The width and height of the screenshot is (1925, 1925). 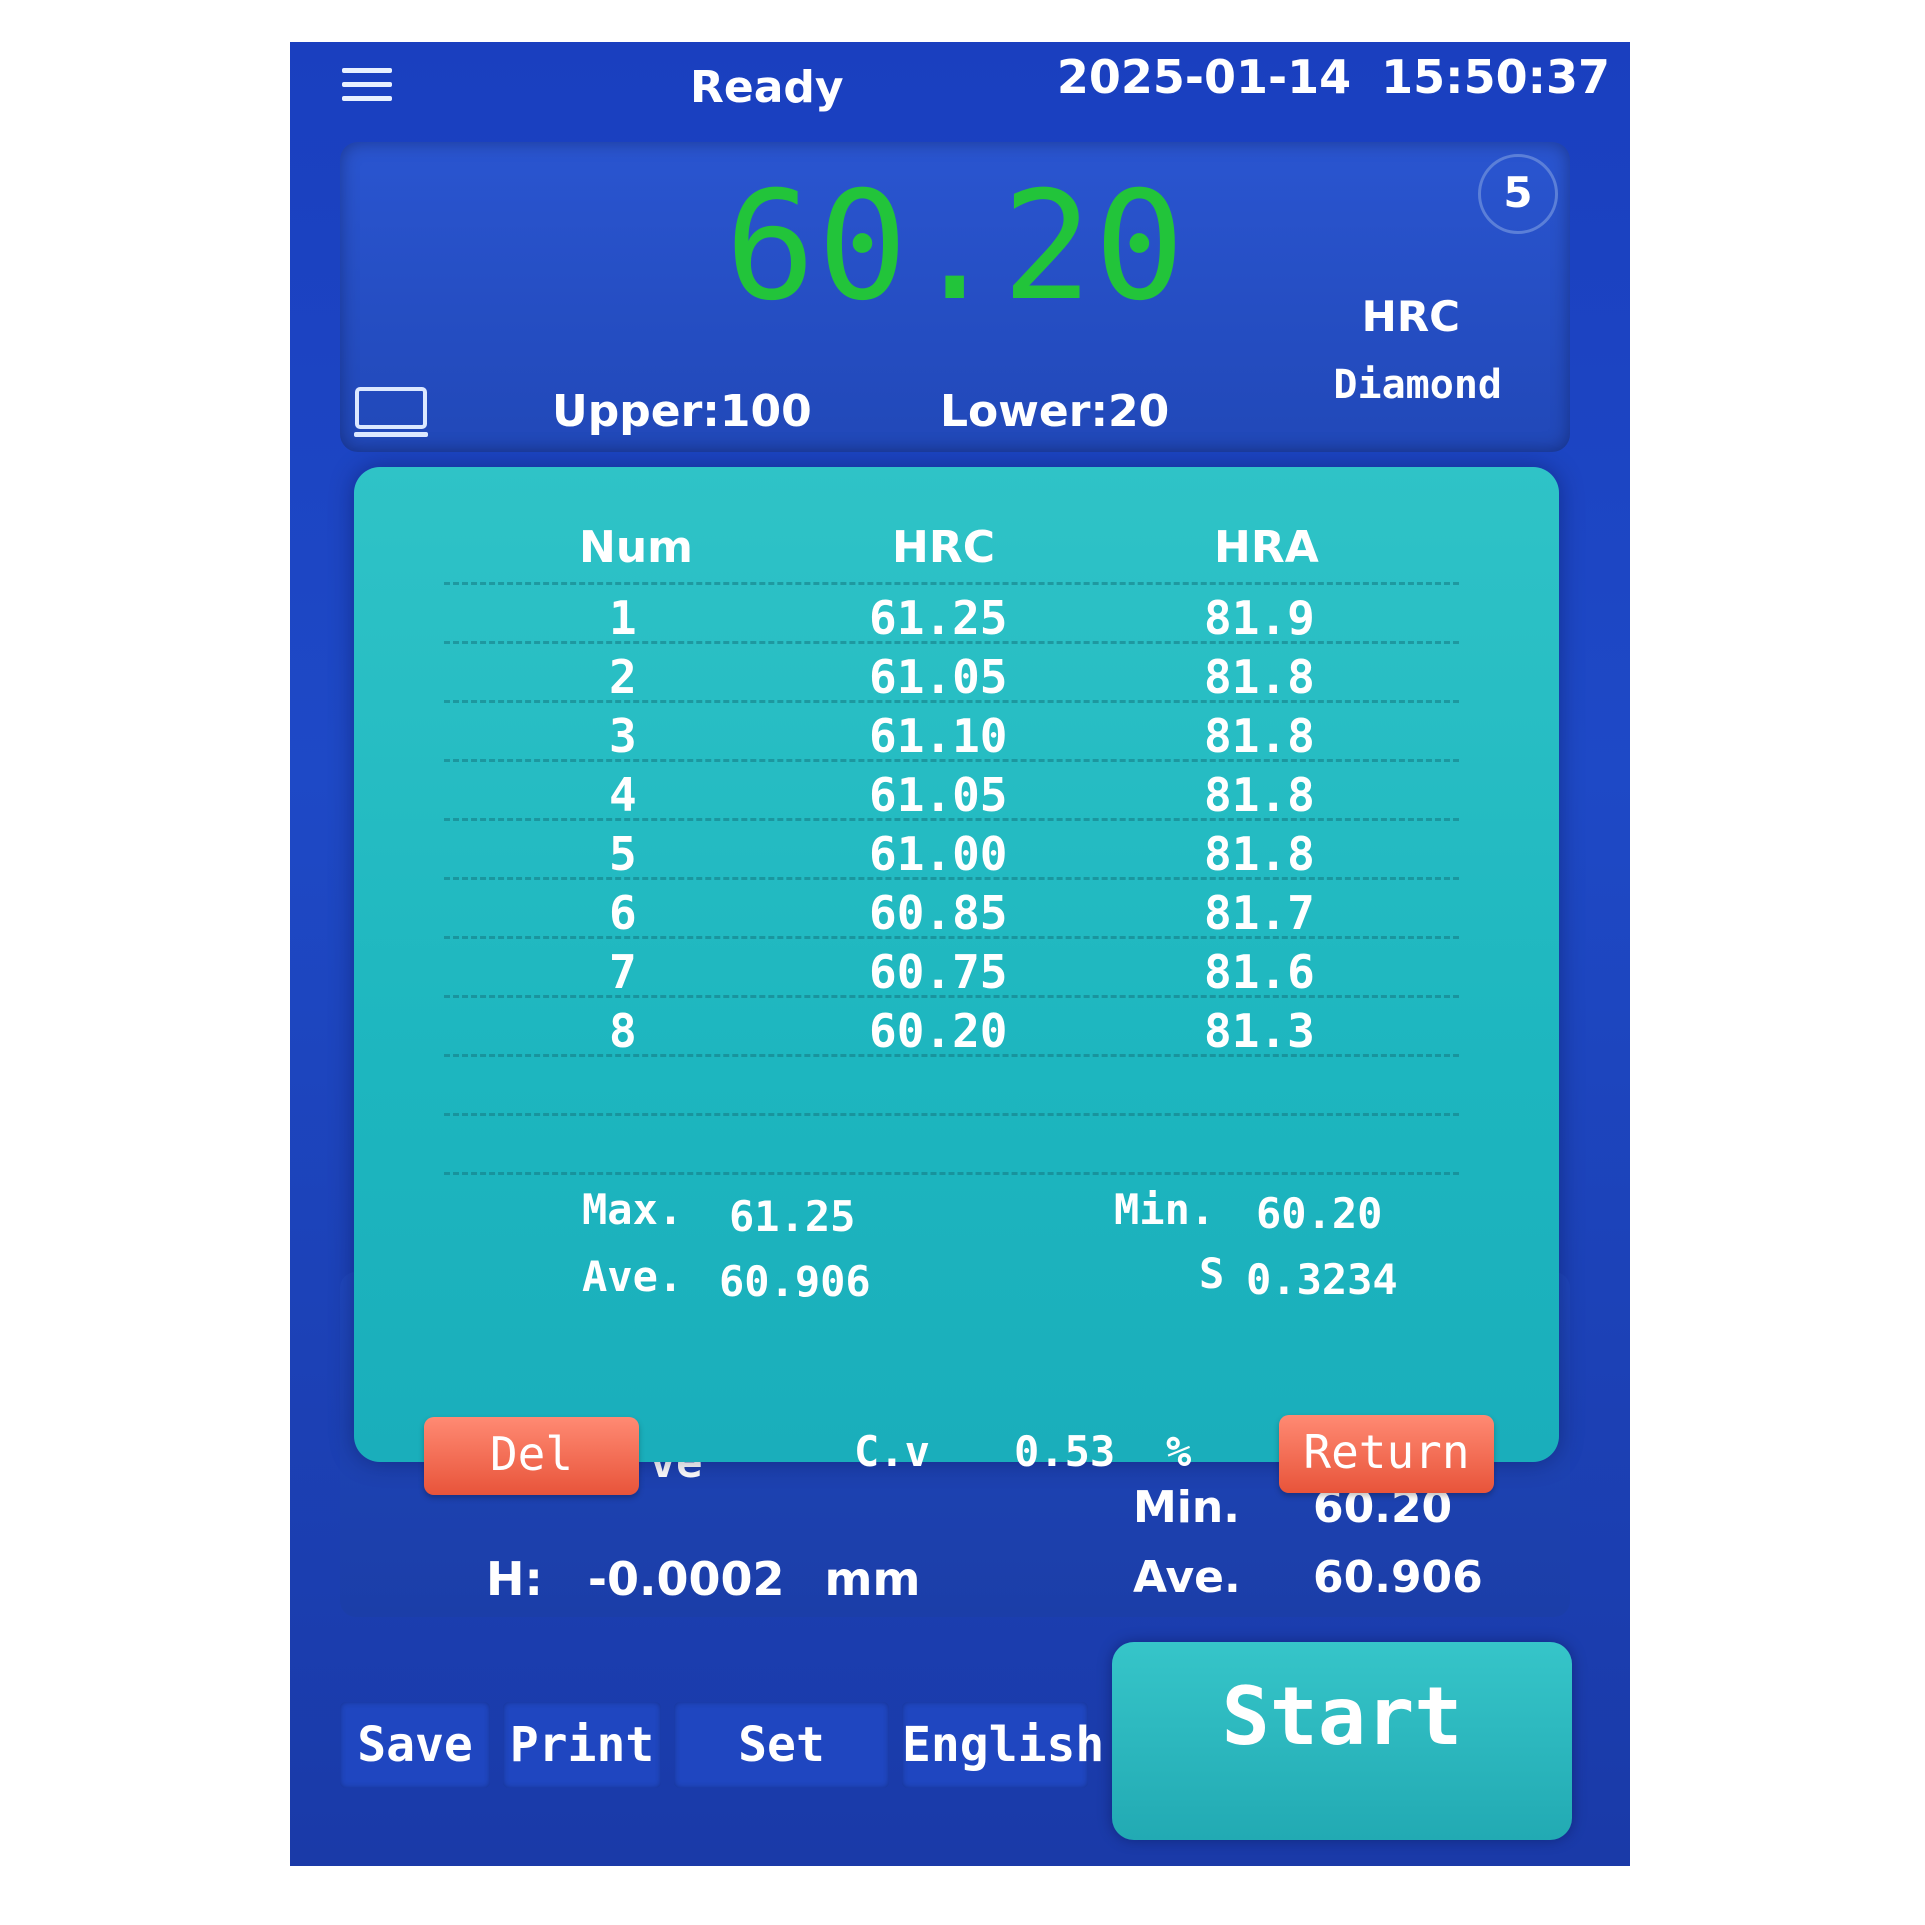 I want to click on cell-num: 4, so click(x=623, y=795).